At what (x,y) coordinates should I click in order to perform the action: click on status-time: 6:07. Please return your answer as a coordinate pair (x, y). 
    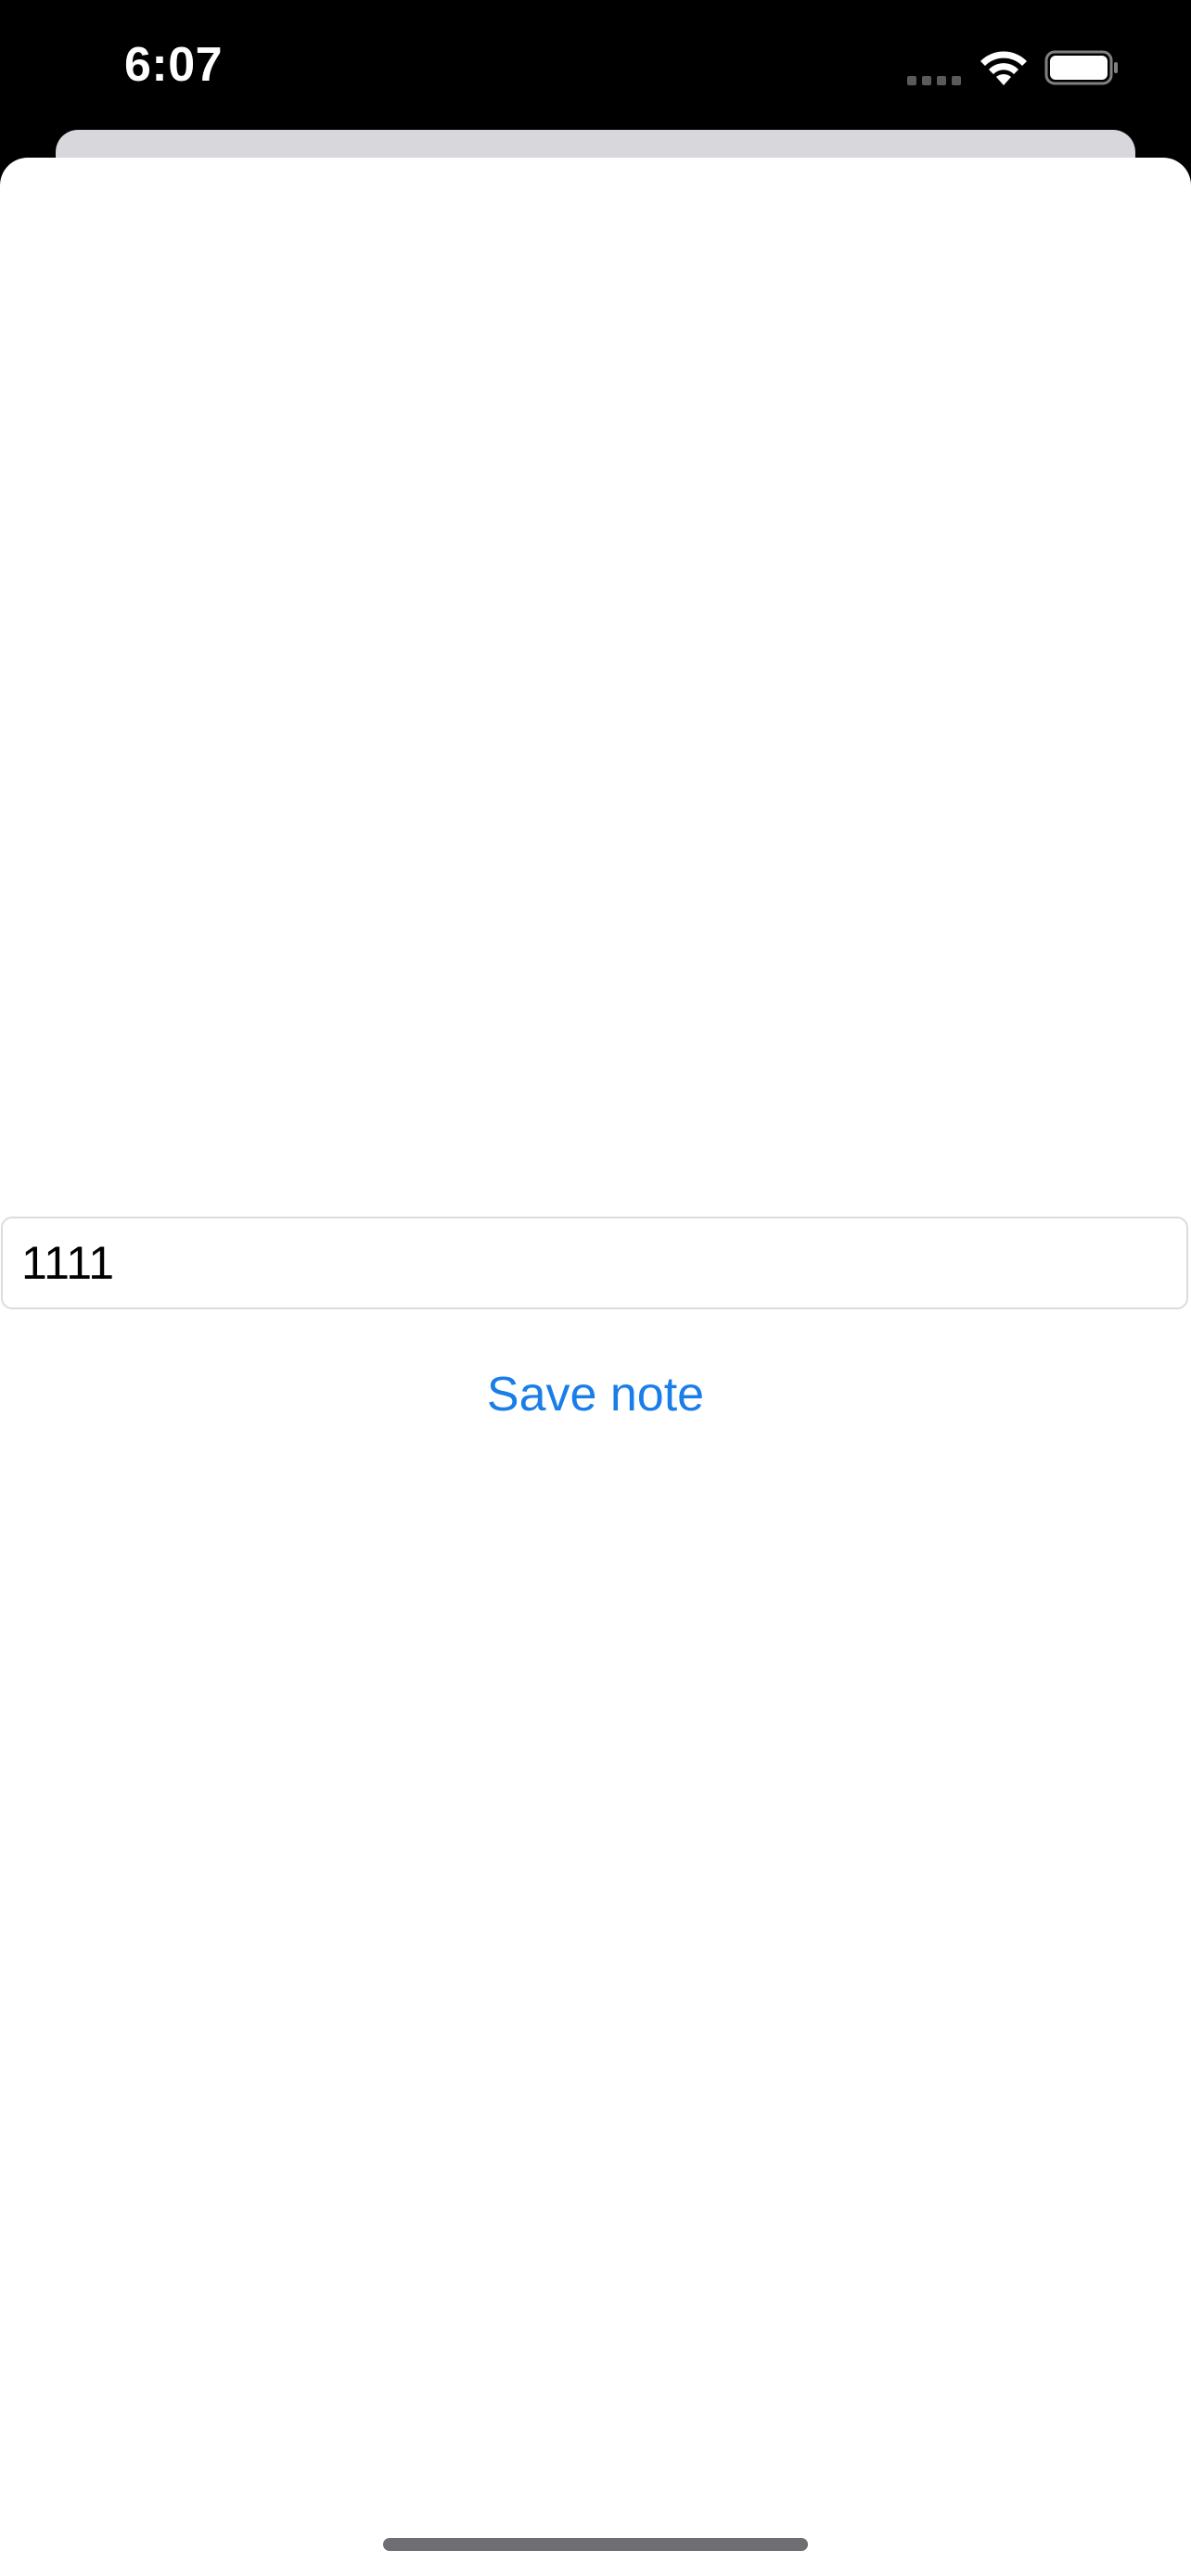
    Looking at the image, I should click on (174, 65).